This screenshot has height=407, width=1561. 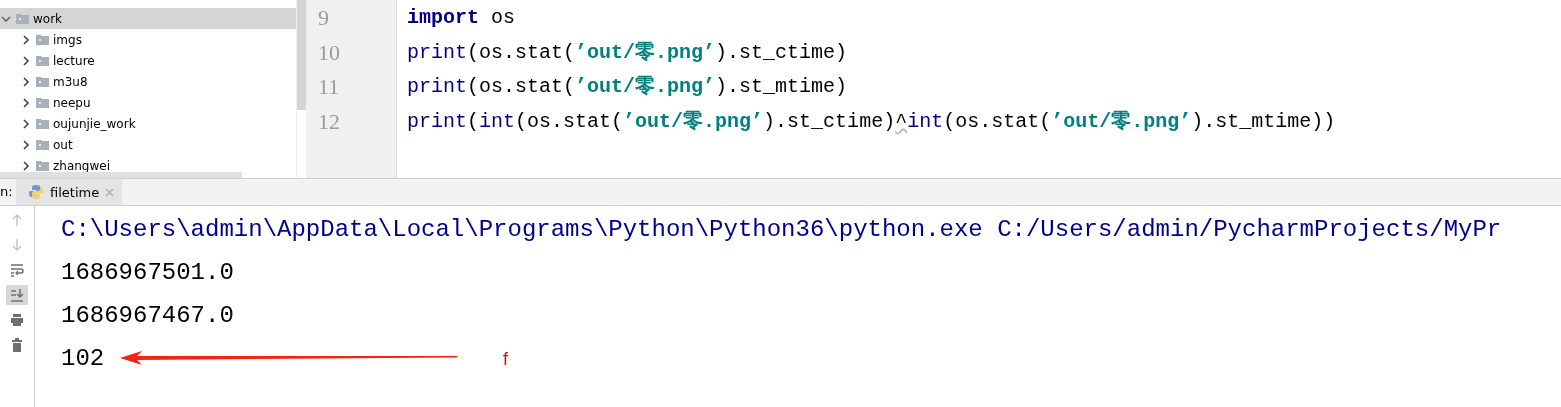 I want to click on line-number: 12, so click(x=329, y=121).